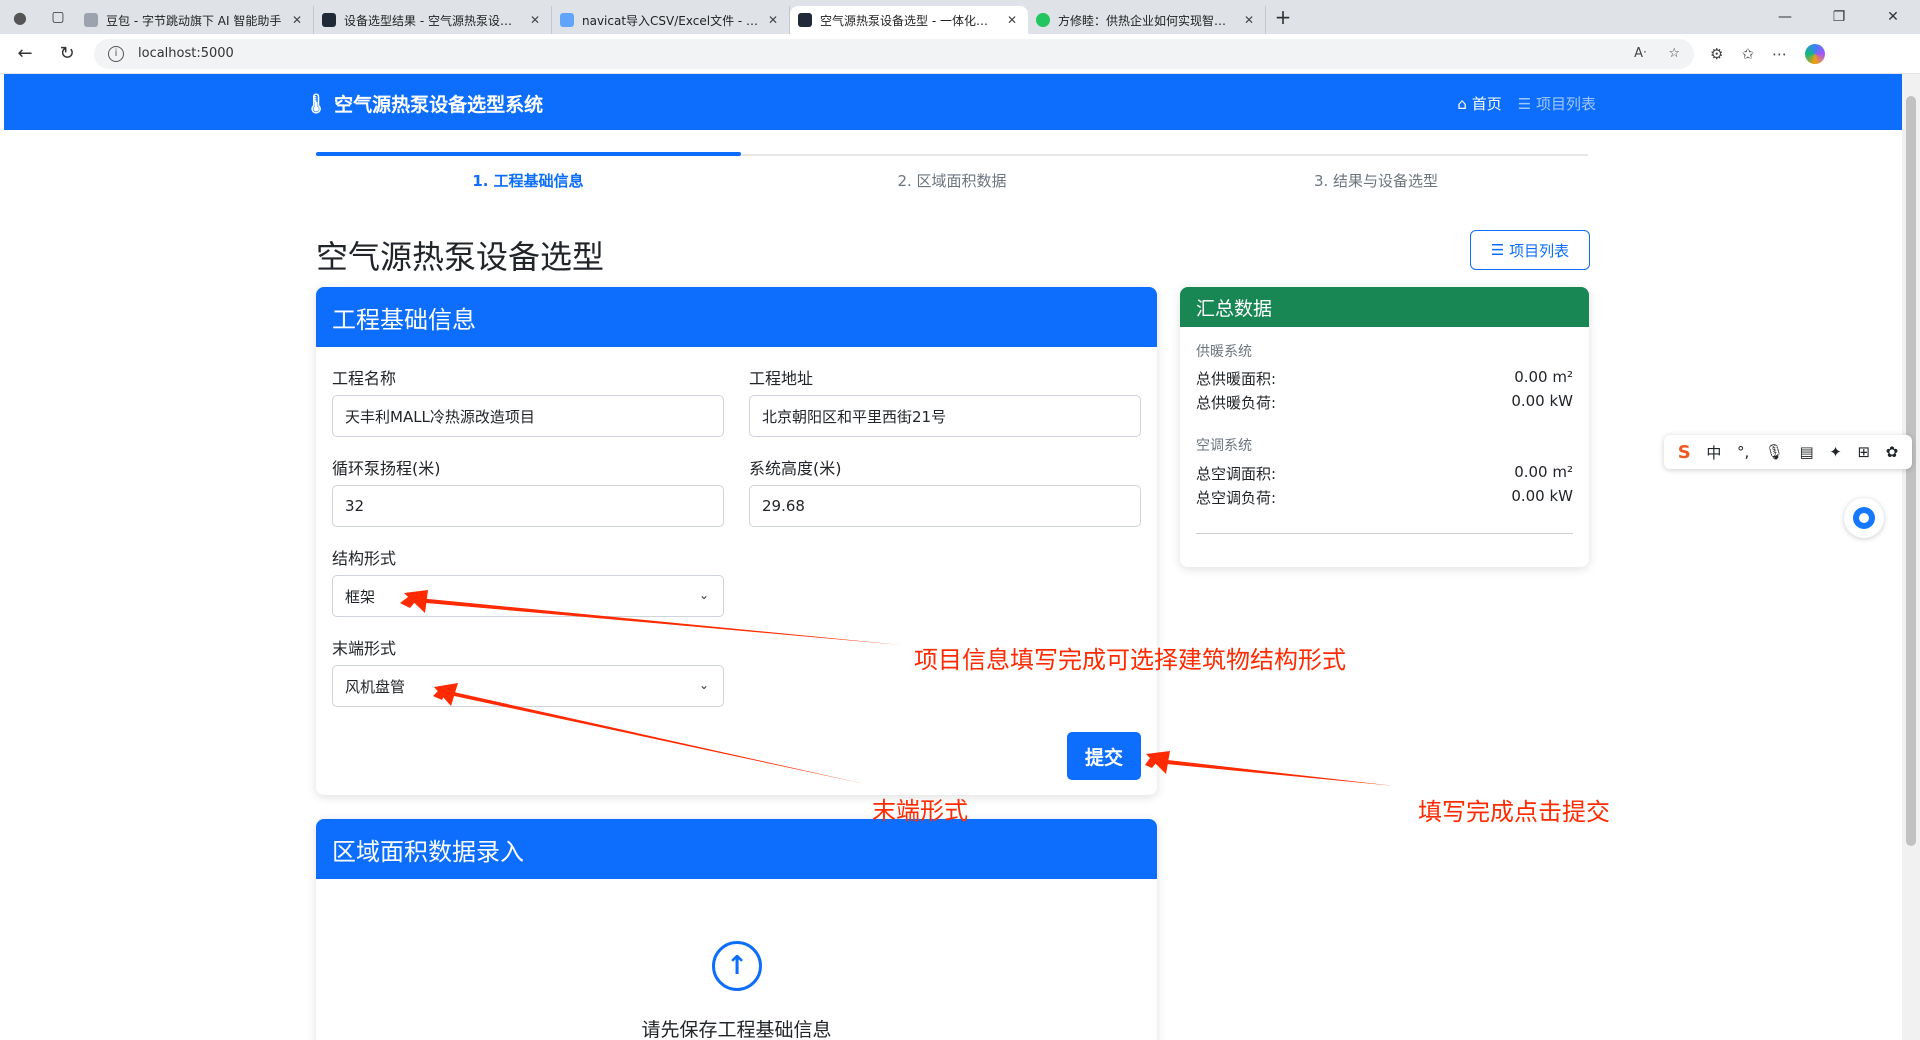 The image size is (1920, 1040). What do you see at coordinates (1684, 452) in the screenshot?
I see `sogou-logo-icon: S` at bounding box center [1684, 452].